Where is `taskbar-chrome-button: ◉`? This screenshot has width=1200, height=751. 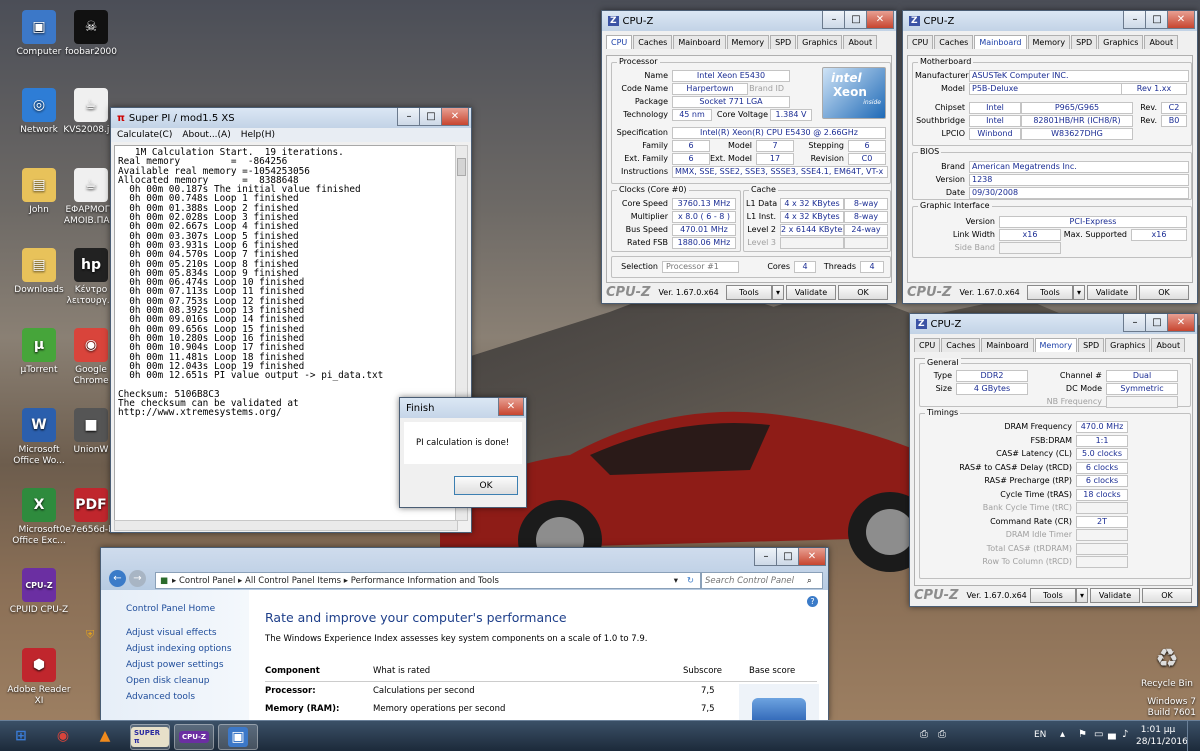
taskbar-chrome-button: ◉ is located at coordinates (63, 736).